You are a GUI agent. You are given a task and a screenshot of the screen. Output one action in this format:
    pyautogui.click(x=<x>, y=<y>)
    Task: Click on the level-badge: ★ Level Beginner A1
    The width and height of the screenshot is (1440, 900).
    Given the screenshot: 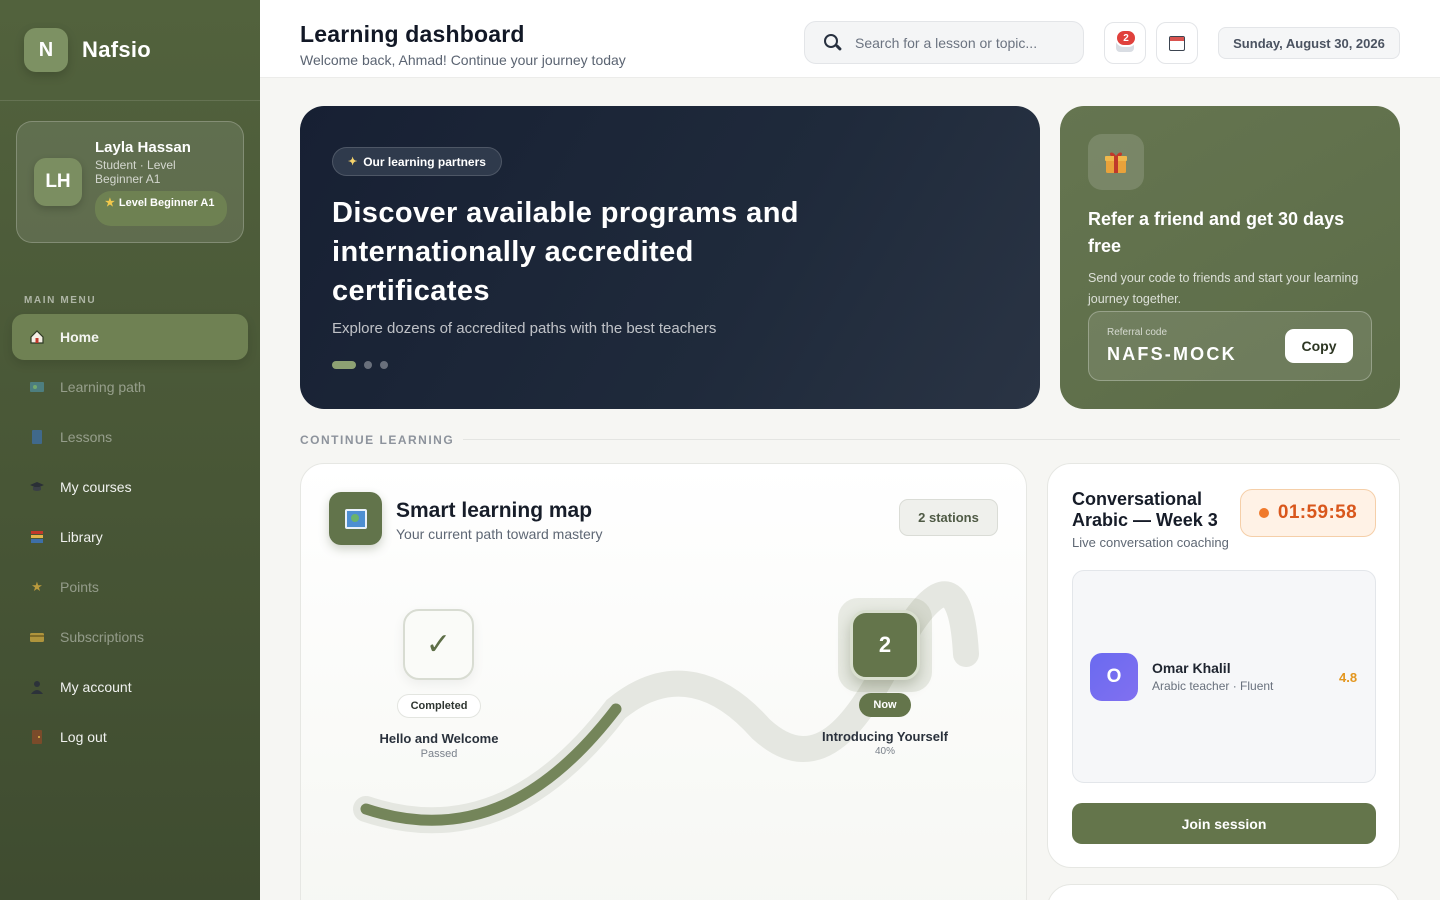 What is the action you would take?
    pyautogui.click(x=161, y=208)
    